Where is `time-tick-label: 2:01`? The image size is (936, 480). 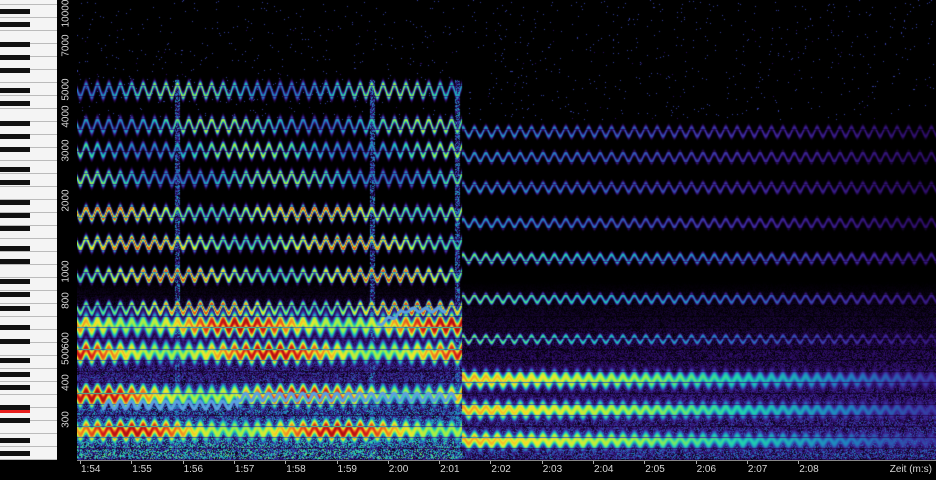
time-tick-label: 2:01 is located at coordinates (450, 469).